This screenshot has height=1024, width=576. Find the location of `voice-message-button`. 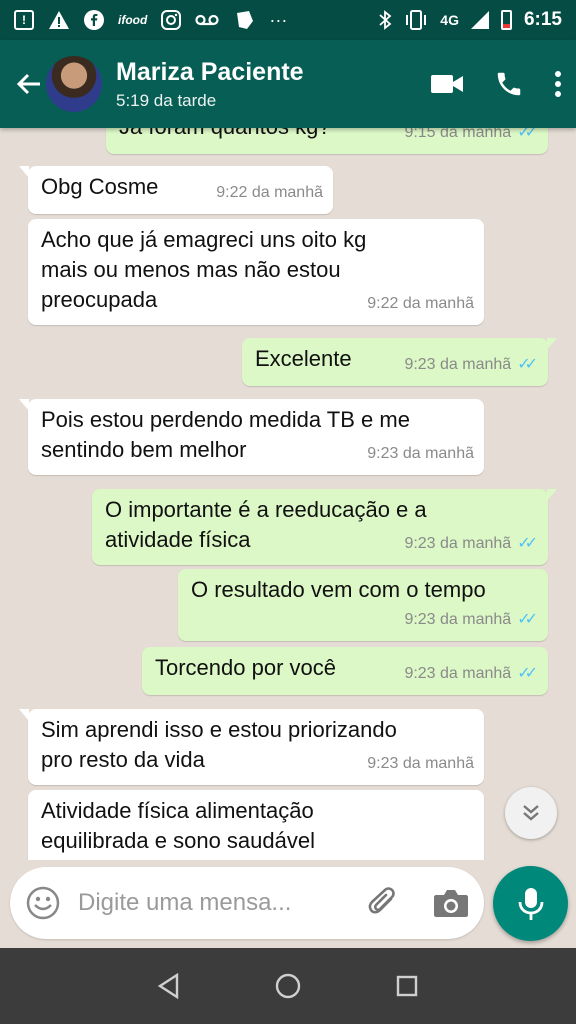

voice-message-button is located at coordinates (530, 903).